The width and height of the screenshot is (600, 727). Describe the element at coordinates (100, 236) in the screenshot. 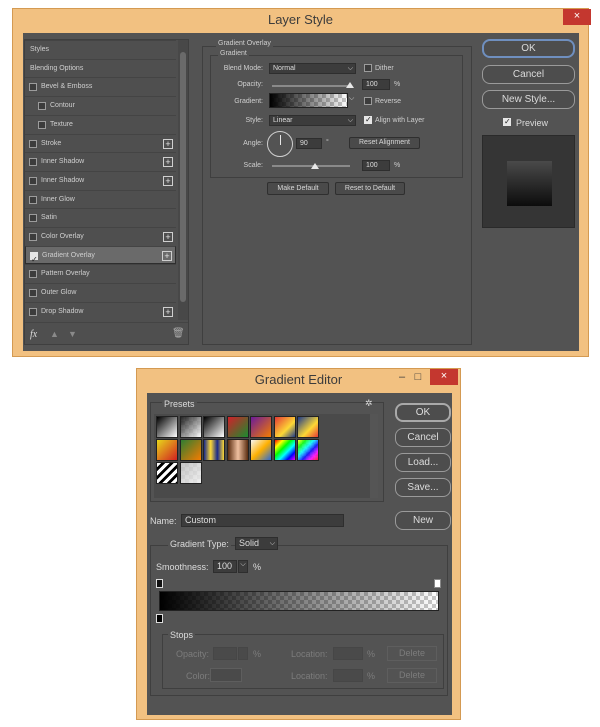

I see `style-list-item: Color Overlay +` at that location.